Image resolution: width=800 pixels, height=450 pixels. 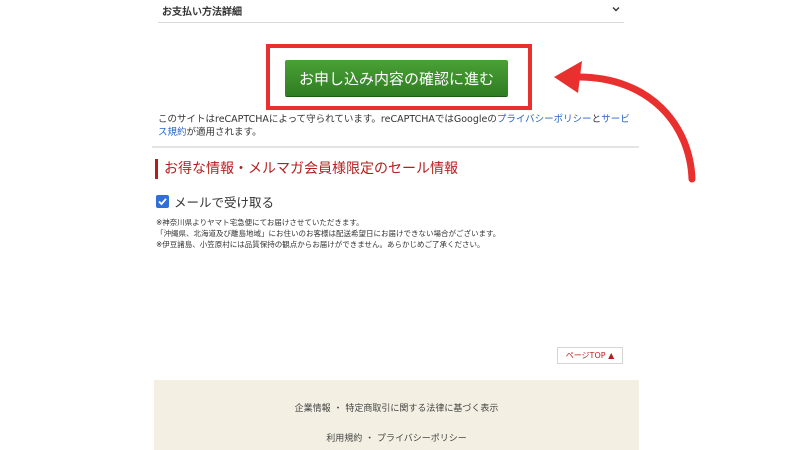 I want to click on receive-email-checkbox, so click(x=162, y=201).